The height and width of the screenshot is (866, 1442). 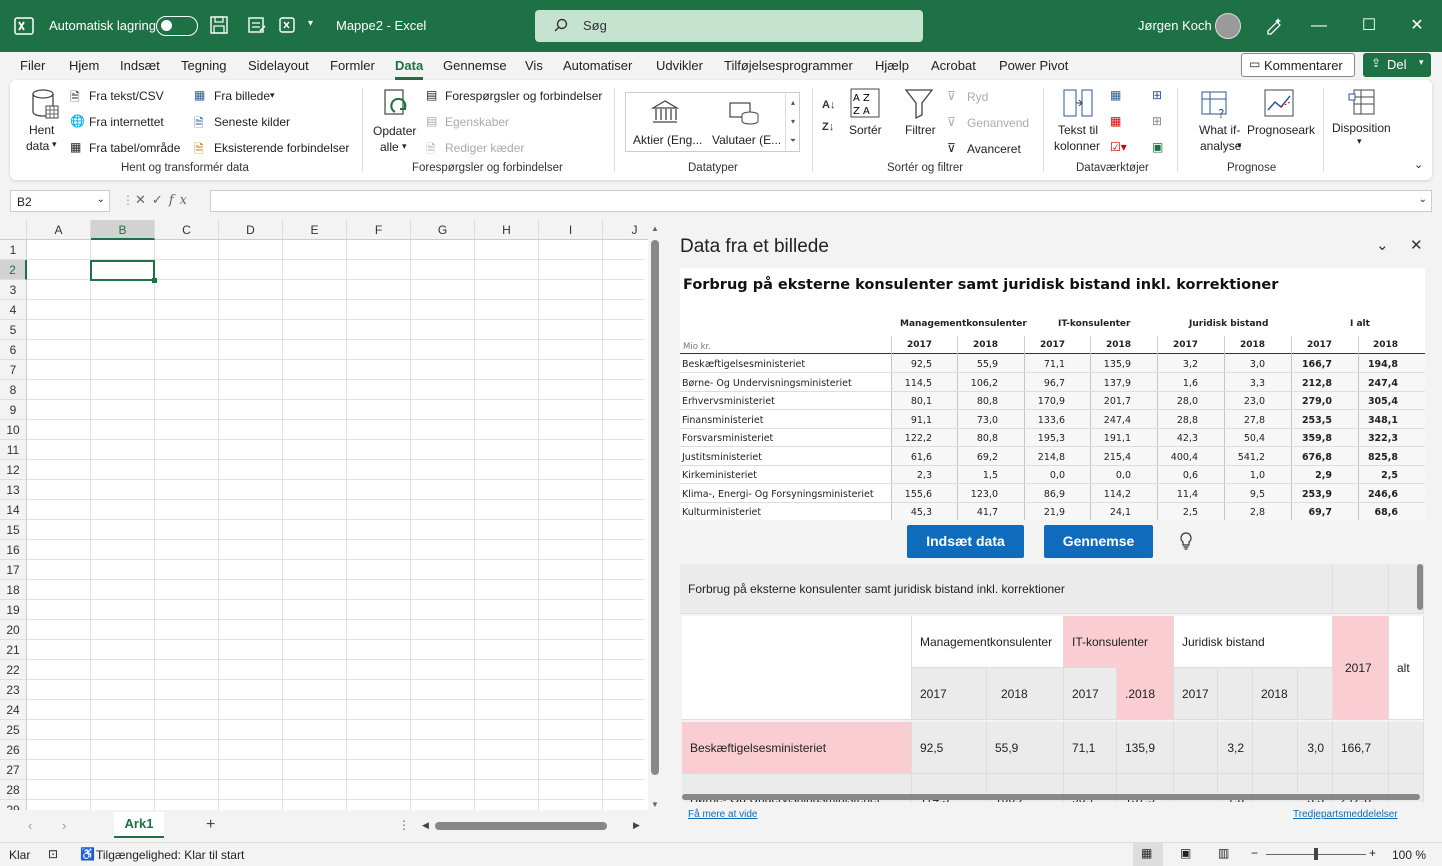 What do you see at coordinates (409, 69) in the screenshot?
I see `menu-data: Data` at bounding box center [409, 69].